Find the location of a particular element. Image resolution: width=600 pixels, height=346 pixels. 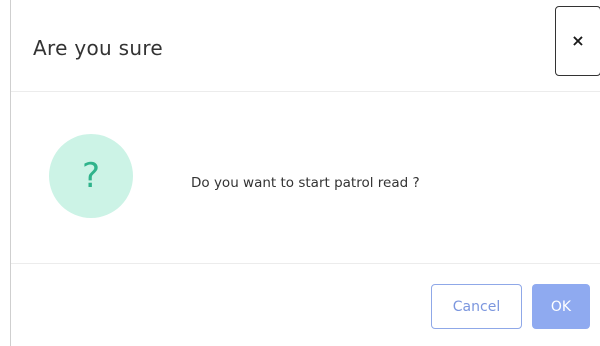

question-icon: ? is located at coordinates (91, 176).